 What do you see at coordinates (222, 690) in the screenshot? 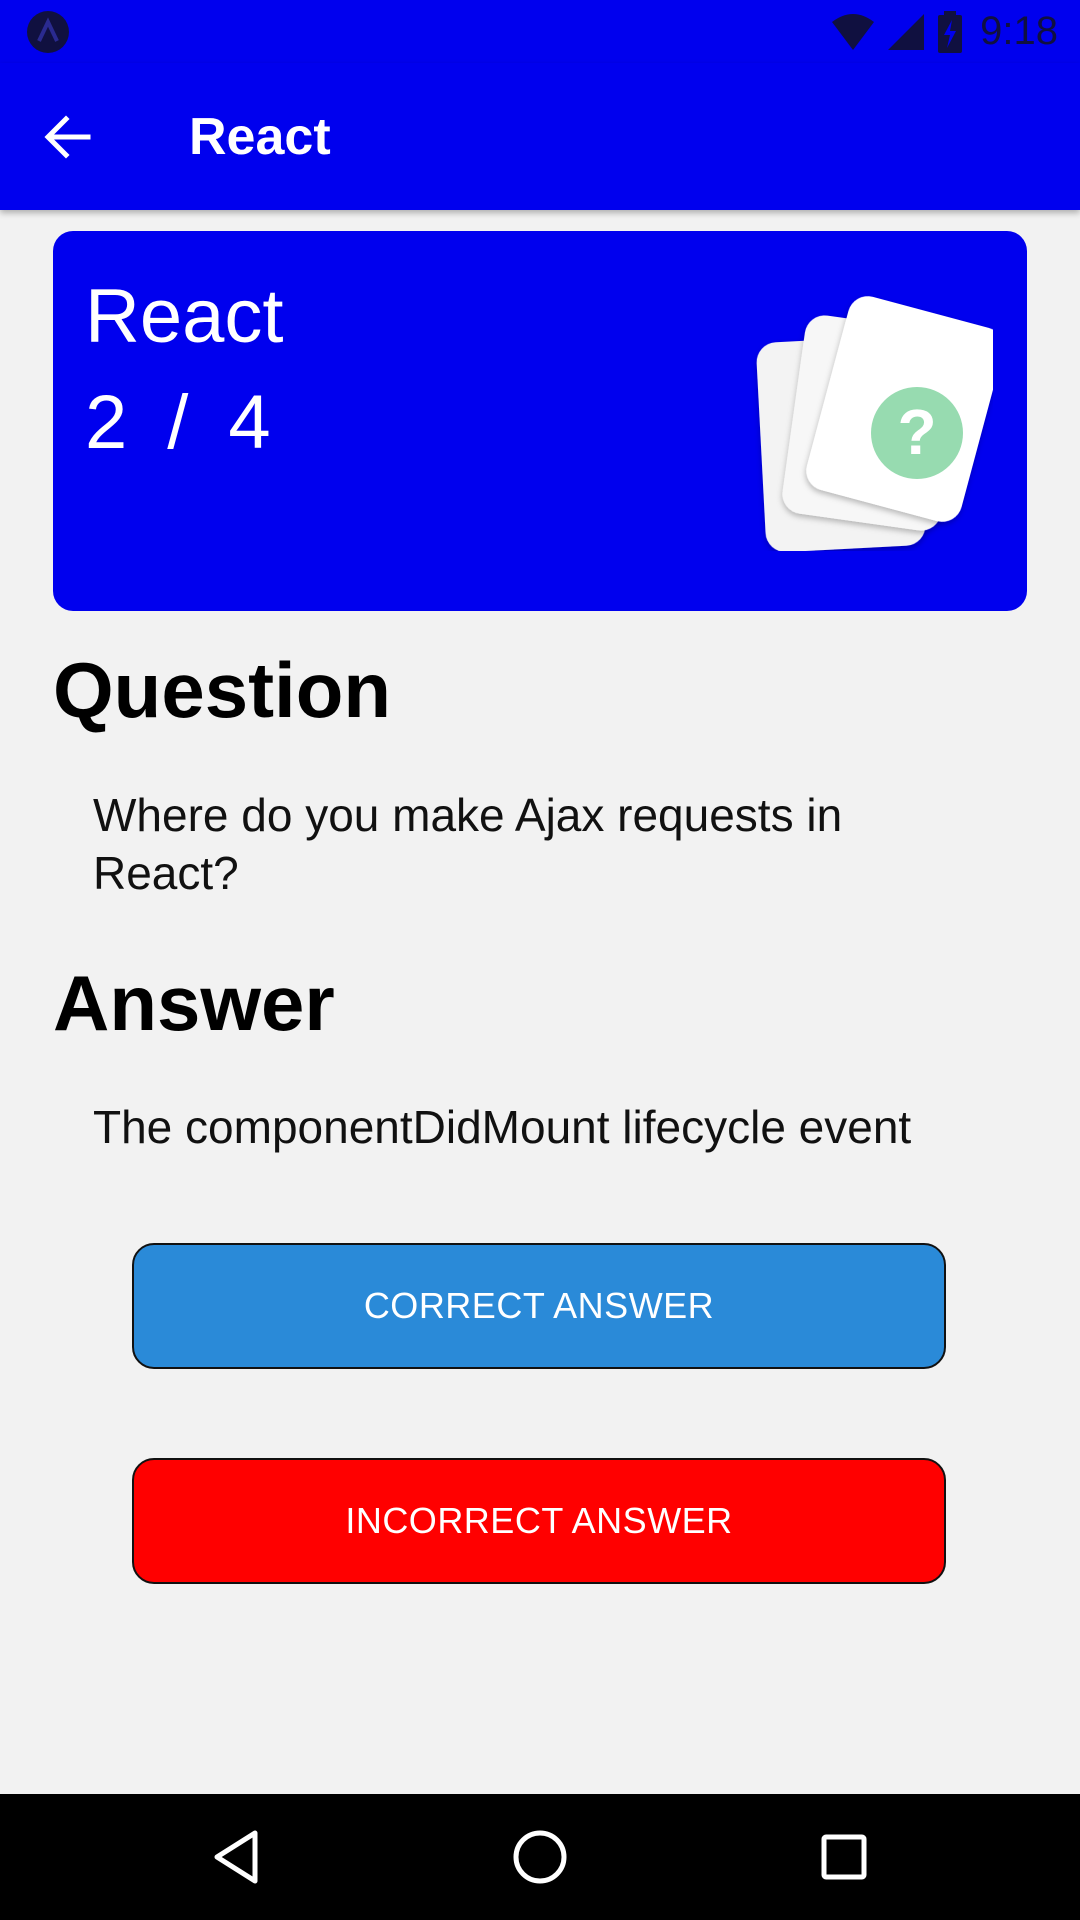
I see `question-heading: Question` at bounding box center [222, 690].